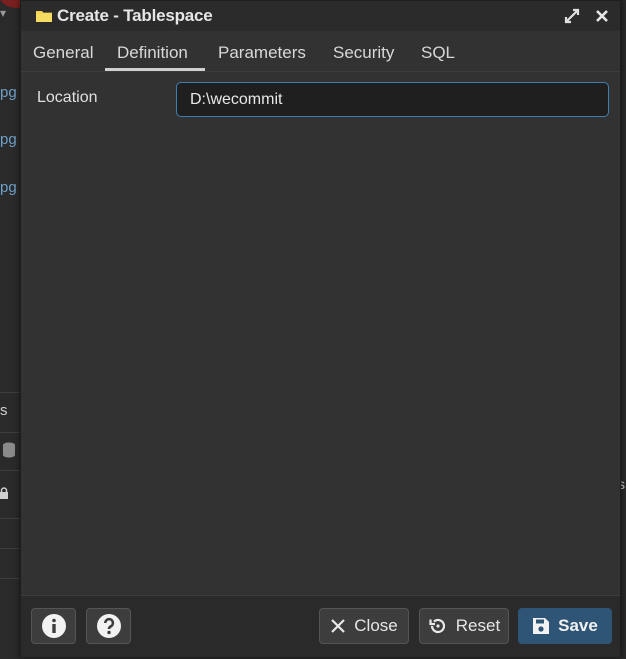 The image size is (626, 659). What do you see at coordinates (63, 53) in the screenshot?
I see `tab-general: General` at bounding box center [63, 53].